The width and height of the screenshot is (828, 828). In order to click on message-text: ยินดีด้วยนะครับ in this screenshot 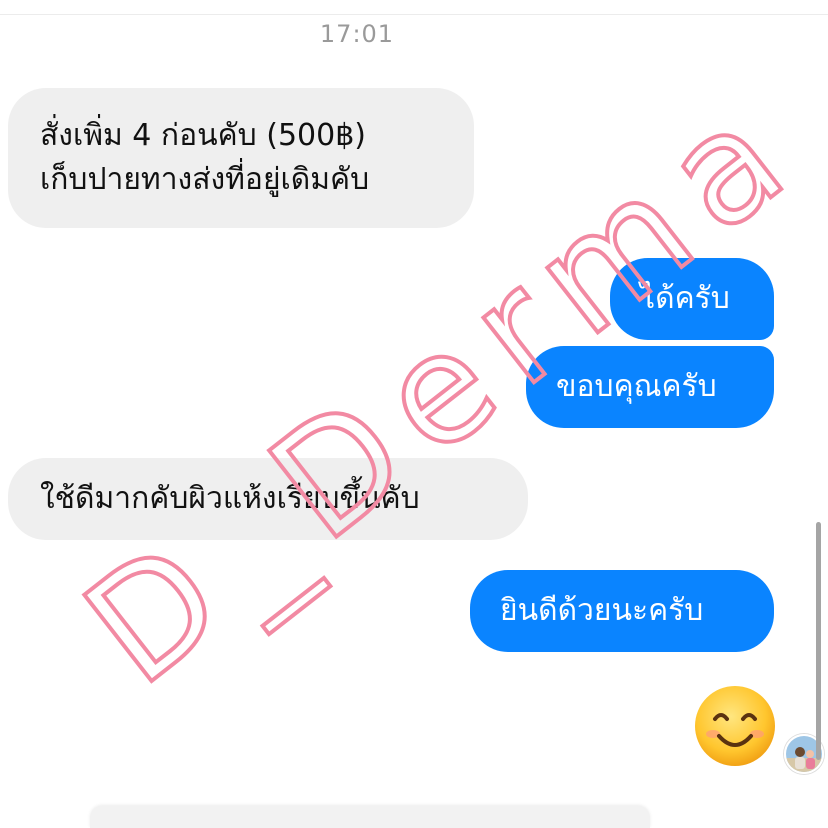, I will do `click(602, 610)`.